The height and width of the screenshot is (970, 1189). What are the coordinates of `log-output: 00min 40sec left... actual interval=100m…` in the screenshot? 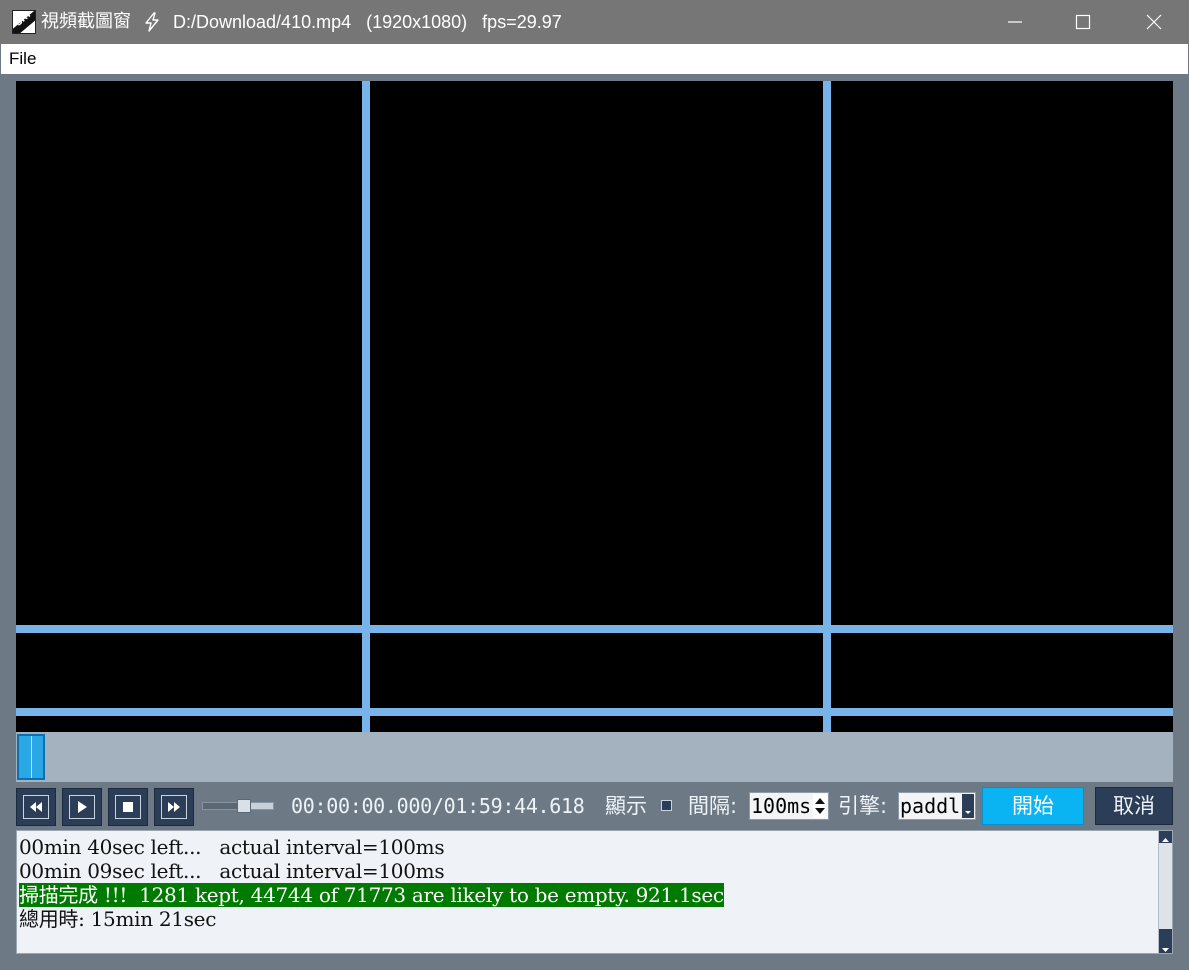 It's located at (594, 892).